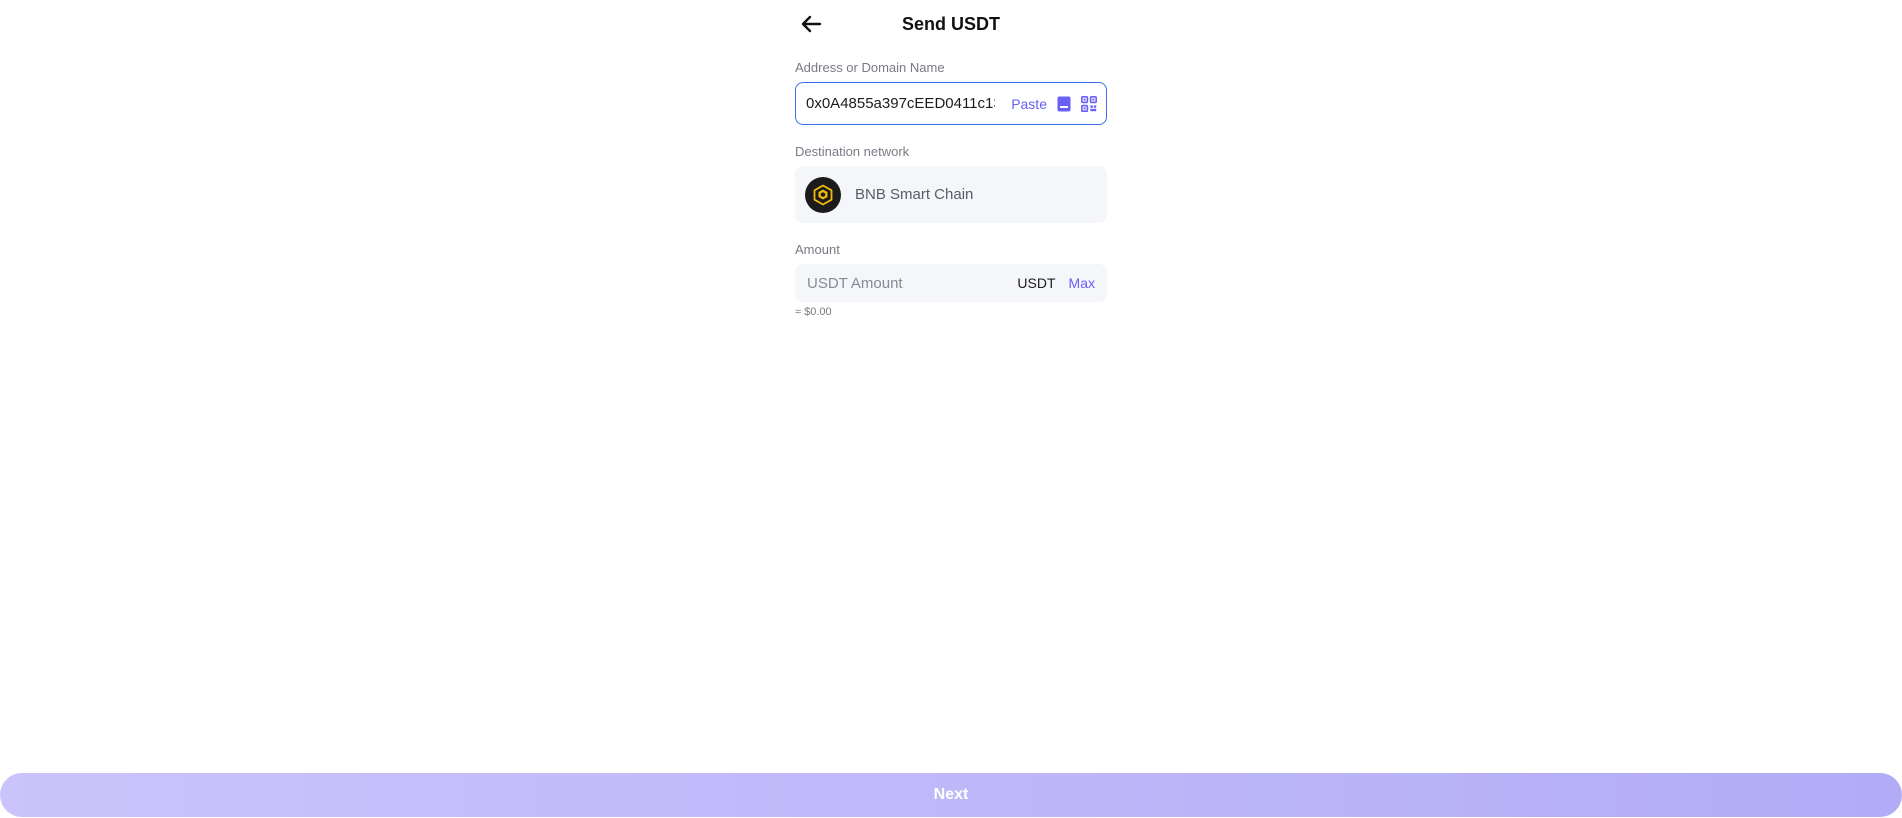 This screenshot has width=1902, height=818. Describe the element at coordinates (914, 194) in the screenshot. I see `network-name: BNB Smart Chain` at that location.